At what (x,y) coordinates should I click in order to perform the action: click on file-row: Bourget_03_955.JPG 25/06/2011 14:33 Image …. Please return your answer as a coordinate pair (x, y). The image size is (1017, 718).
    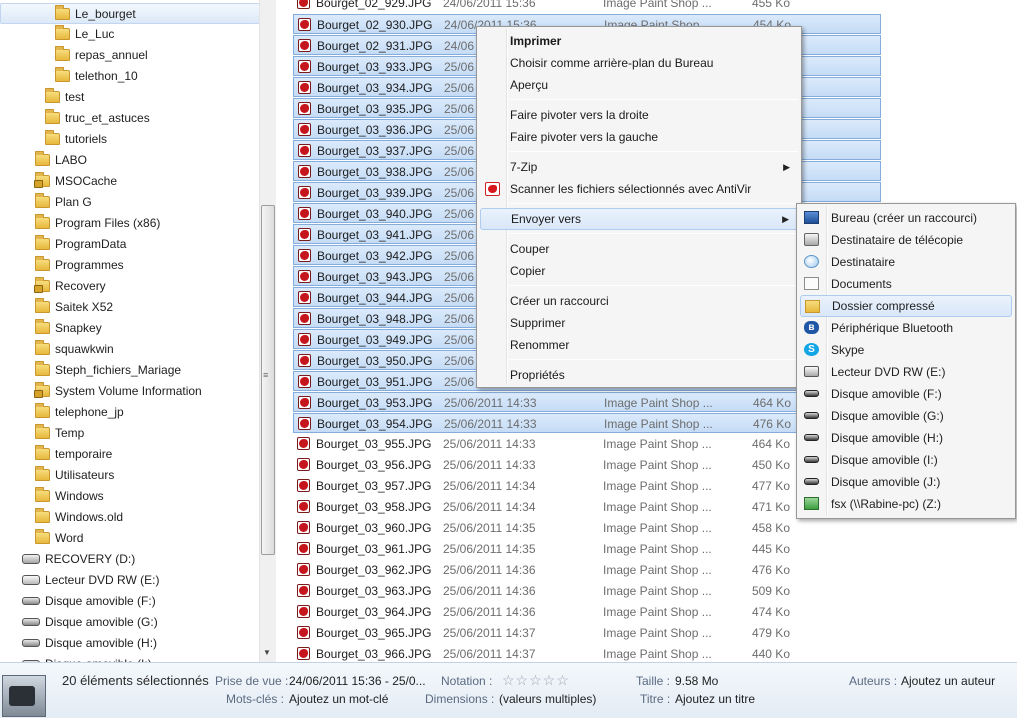
    Looking at the image, I should click on (587, 444).